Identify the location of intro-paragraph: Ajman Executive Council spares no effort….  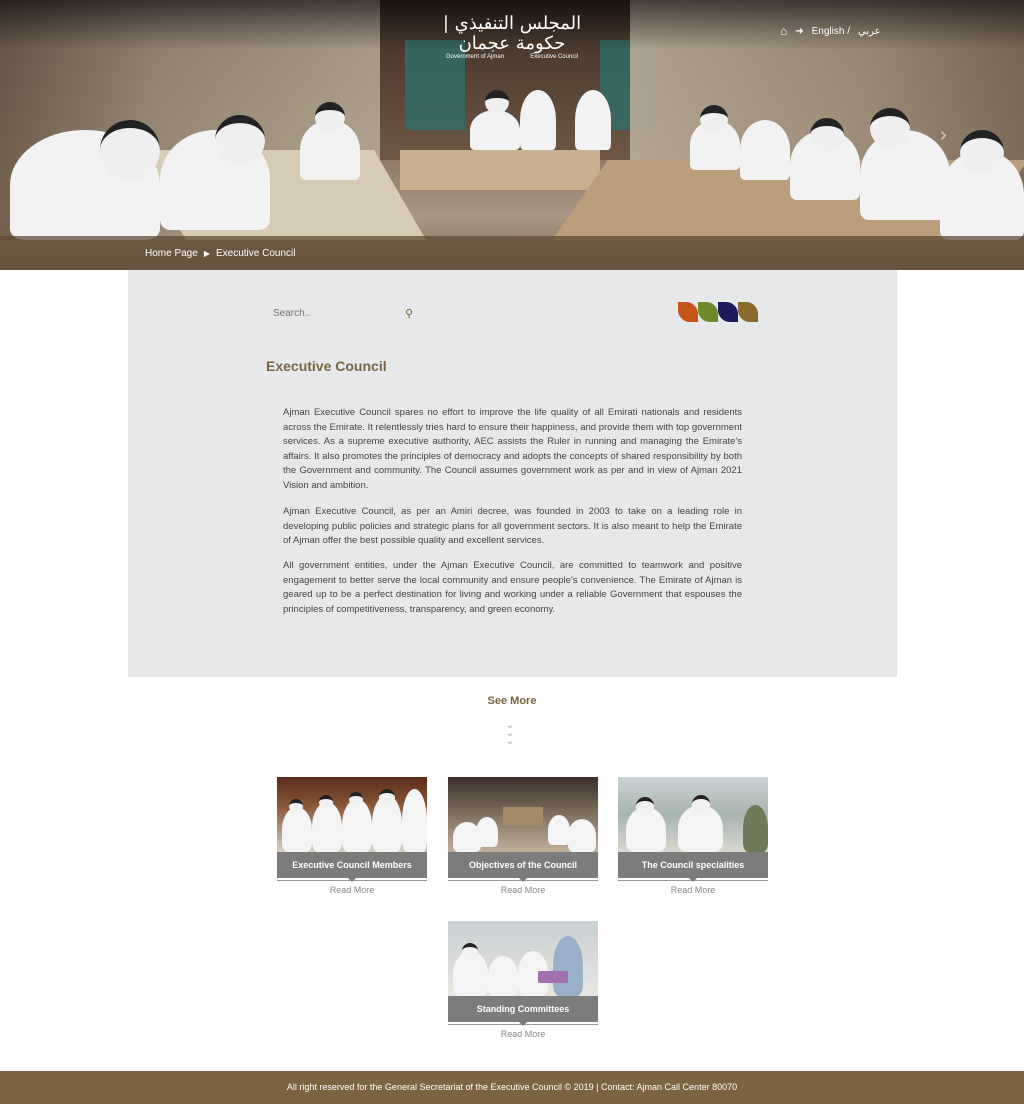
(512, 449).